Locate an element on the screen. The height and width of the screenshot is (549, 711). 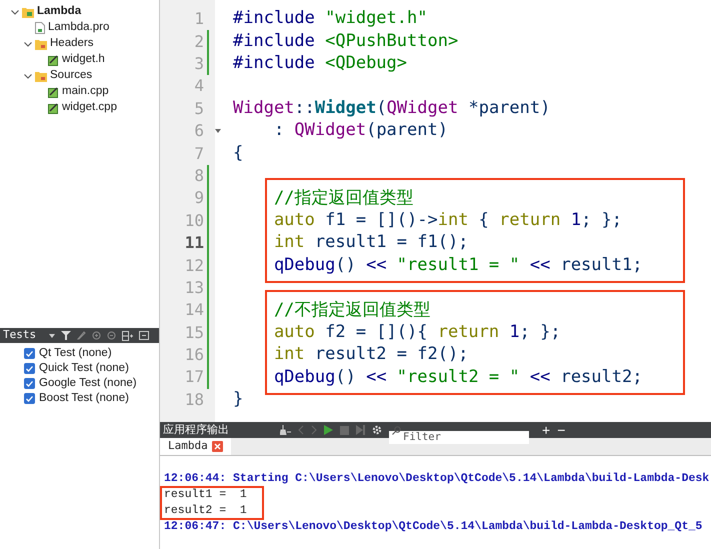
test-label: Qt Test (none) is located at coordinates (75, 353).